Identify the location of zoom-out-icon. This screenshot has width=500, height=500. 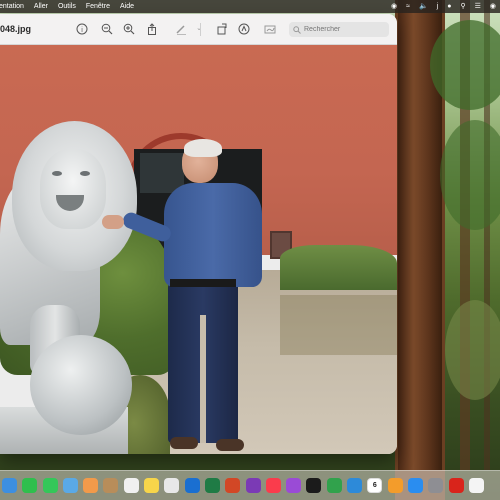
(107, 29).